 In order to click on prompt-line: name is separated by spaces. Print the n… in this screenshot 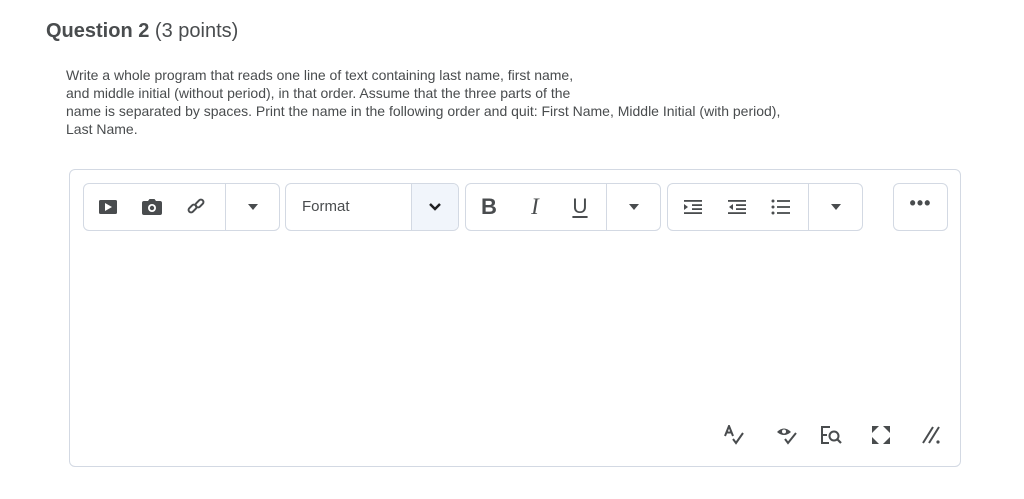, I will do `click(423, 111)`.